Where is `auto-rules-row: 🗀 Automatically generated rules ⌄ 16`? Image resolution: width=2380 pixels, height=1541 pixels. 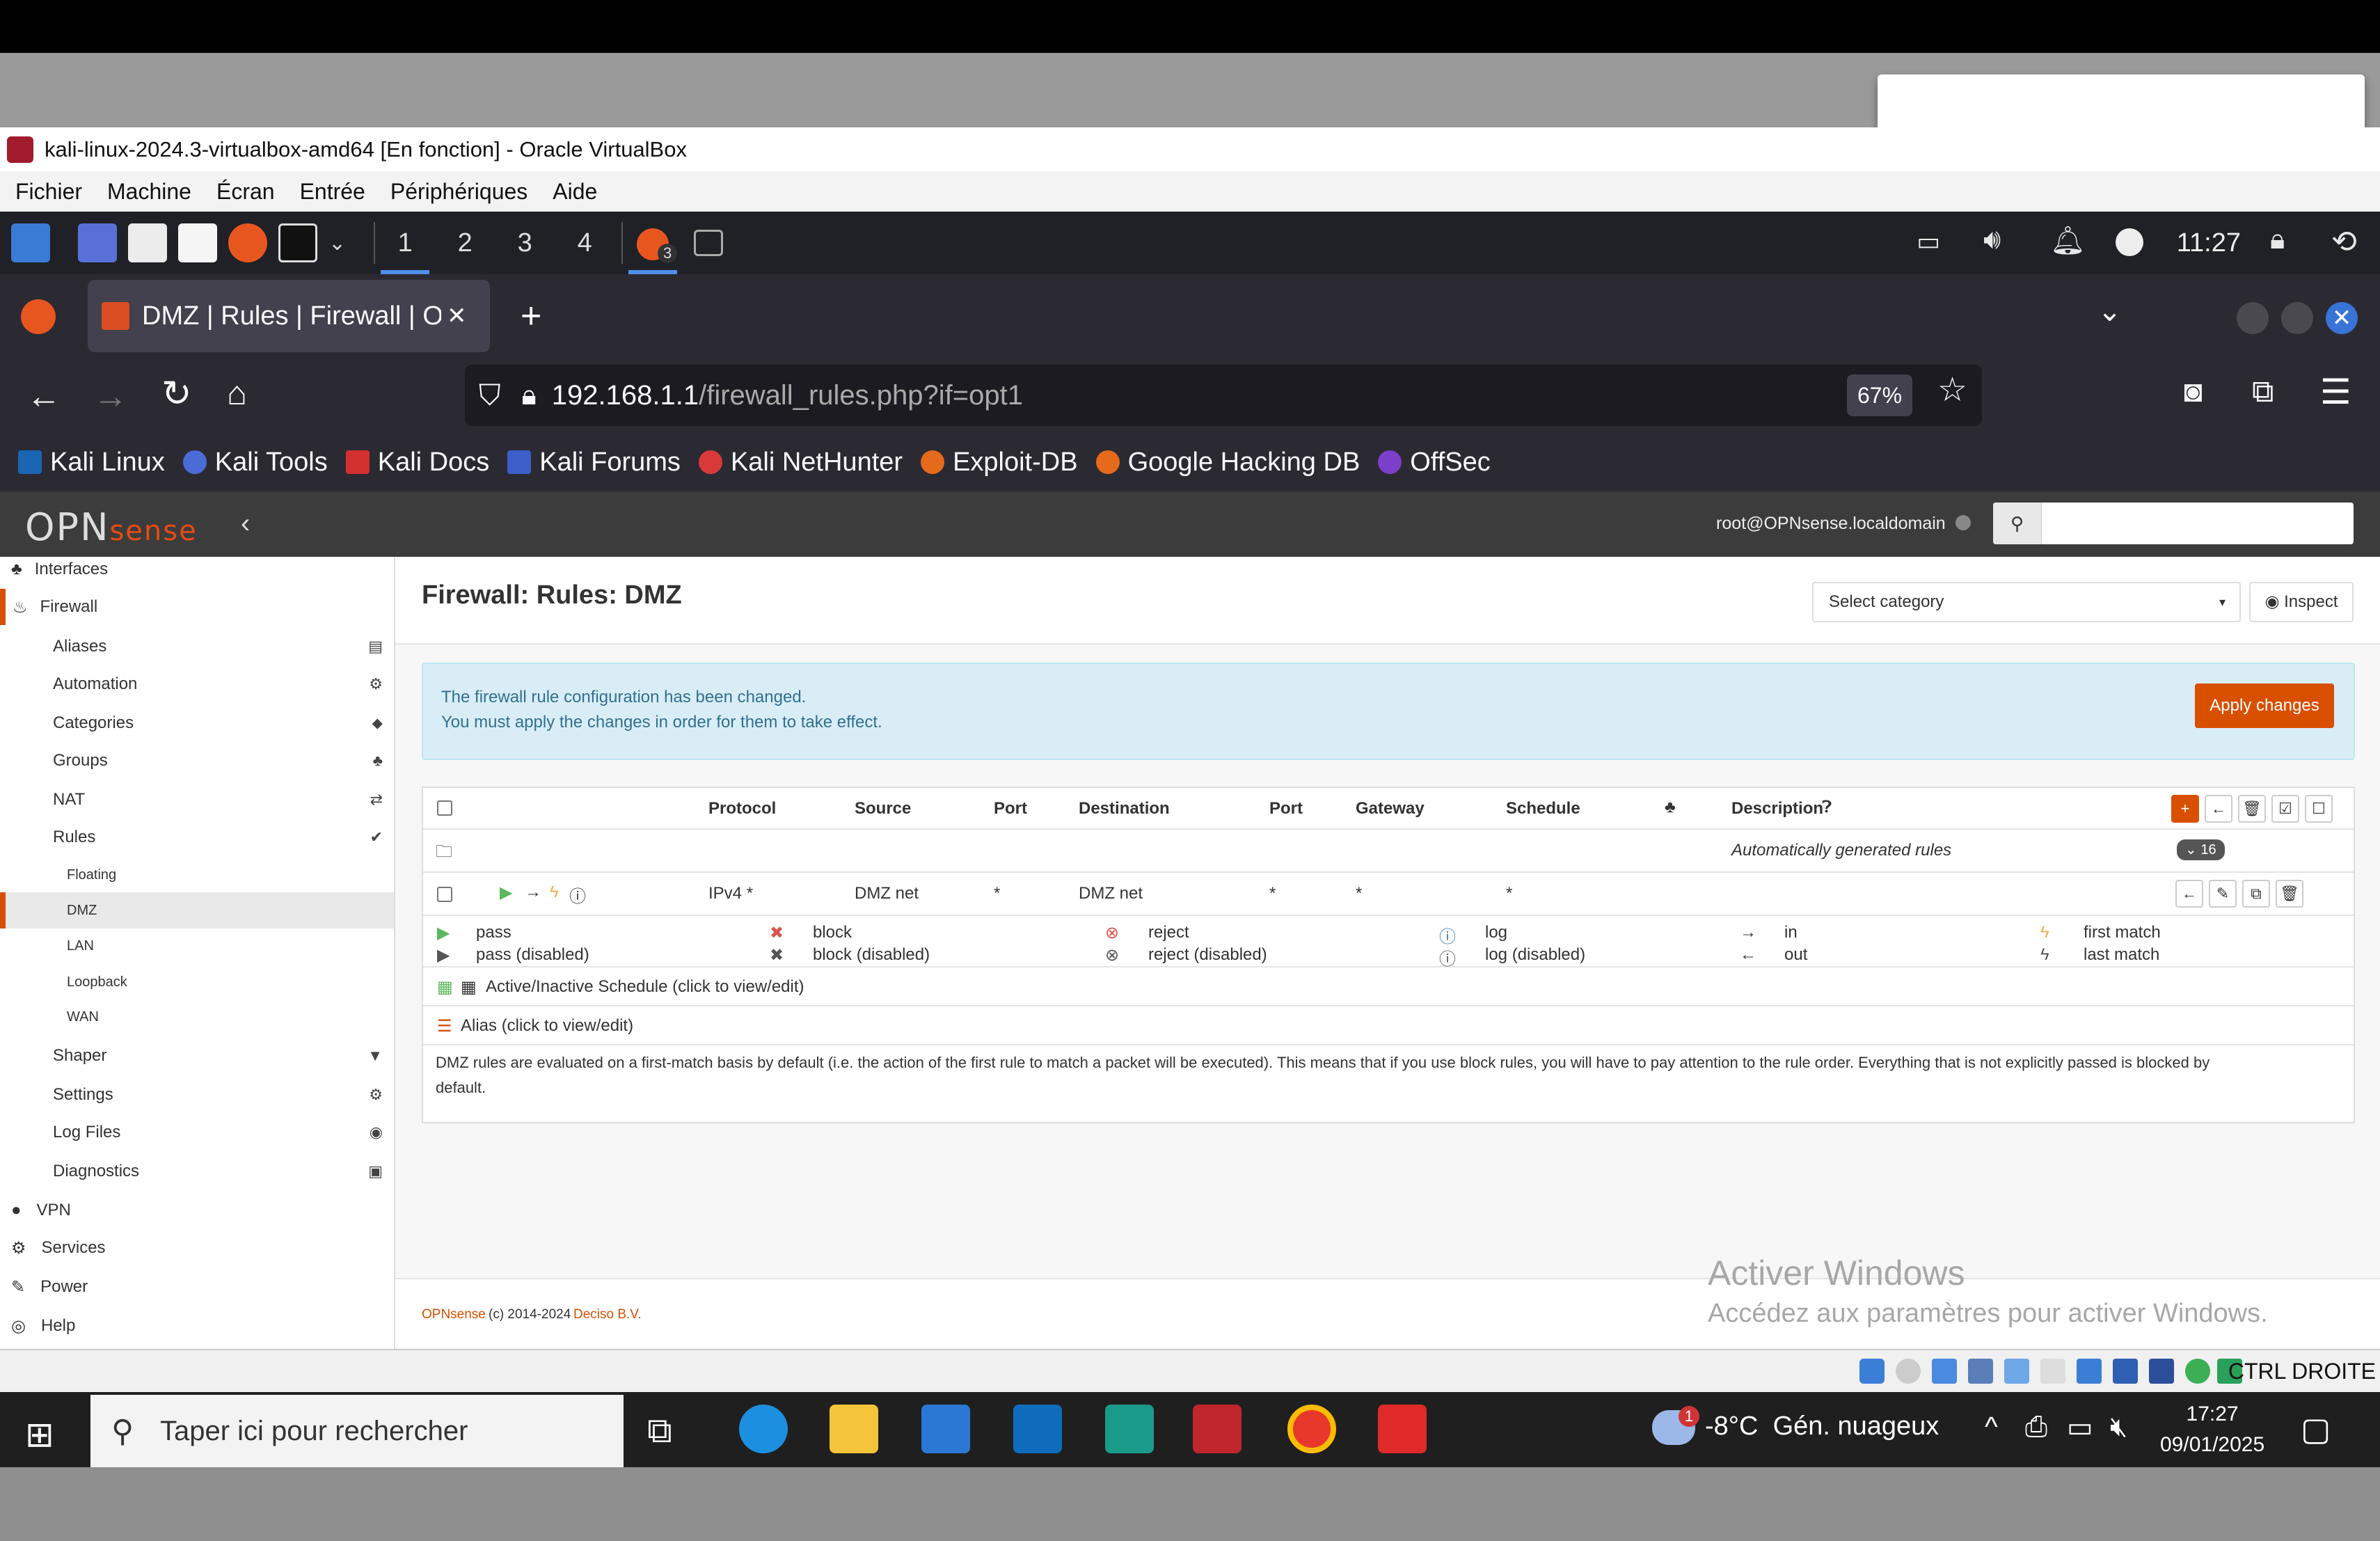 auto-rules-row: 🗀 Automatically generated rules ⌄ 16 is located at coordinates (1388, 851).